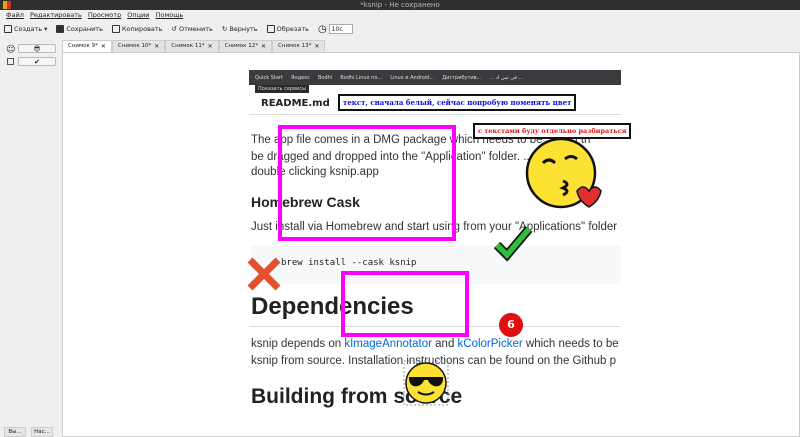 The width and height of the screenshot is (800, 437). I want to click on tab-snapshot-12: Снимок 12* ✕, so click(245, 46).